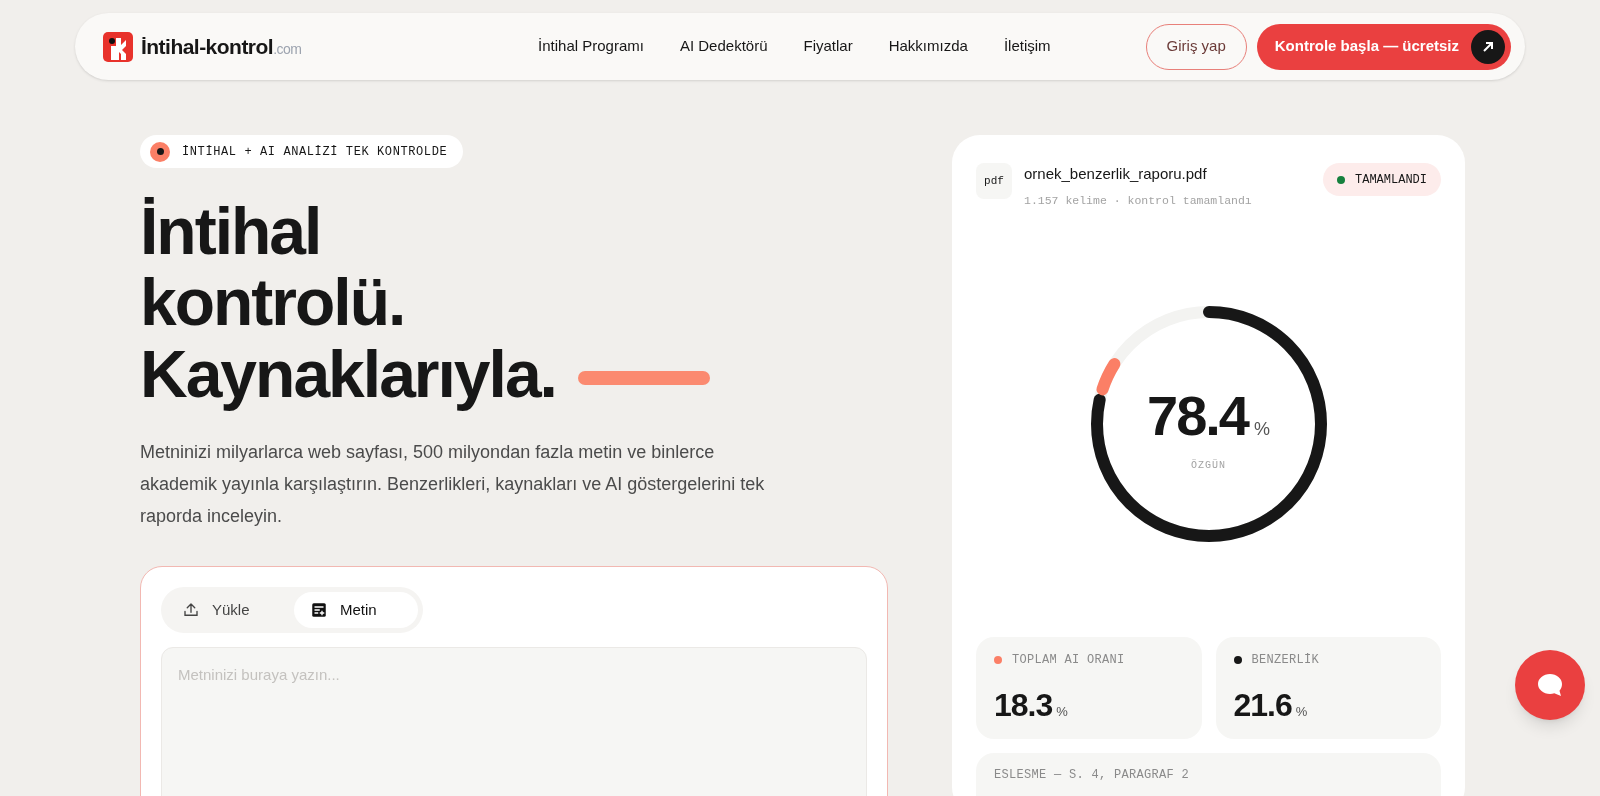 Image resolution: width=1600 pixels, height=796 pixels. What do you see at coordinates (1068, 660) in the screenshot?
I see `stat-label: TOPLAM AI ORANI` at bounding box center [1068, 660].